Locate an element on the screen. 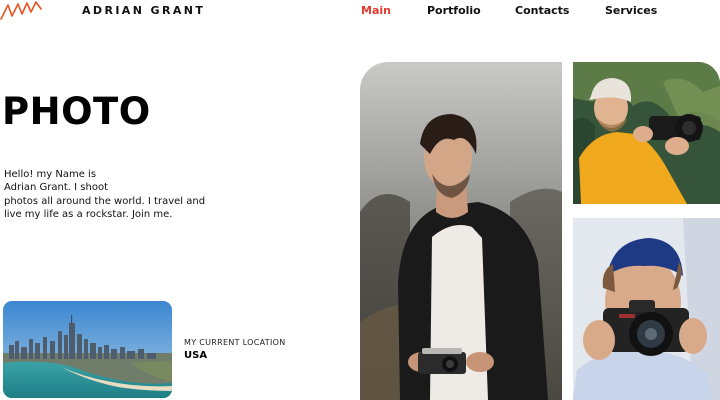 The height and width of the screenshot is (400, 720). nav-portfolio: Portfolio is located at coordinates (454, 10).